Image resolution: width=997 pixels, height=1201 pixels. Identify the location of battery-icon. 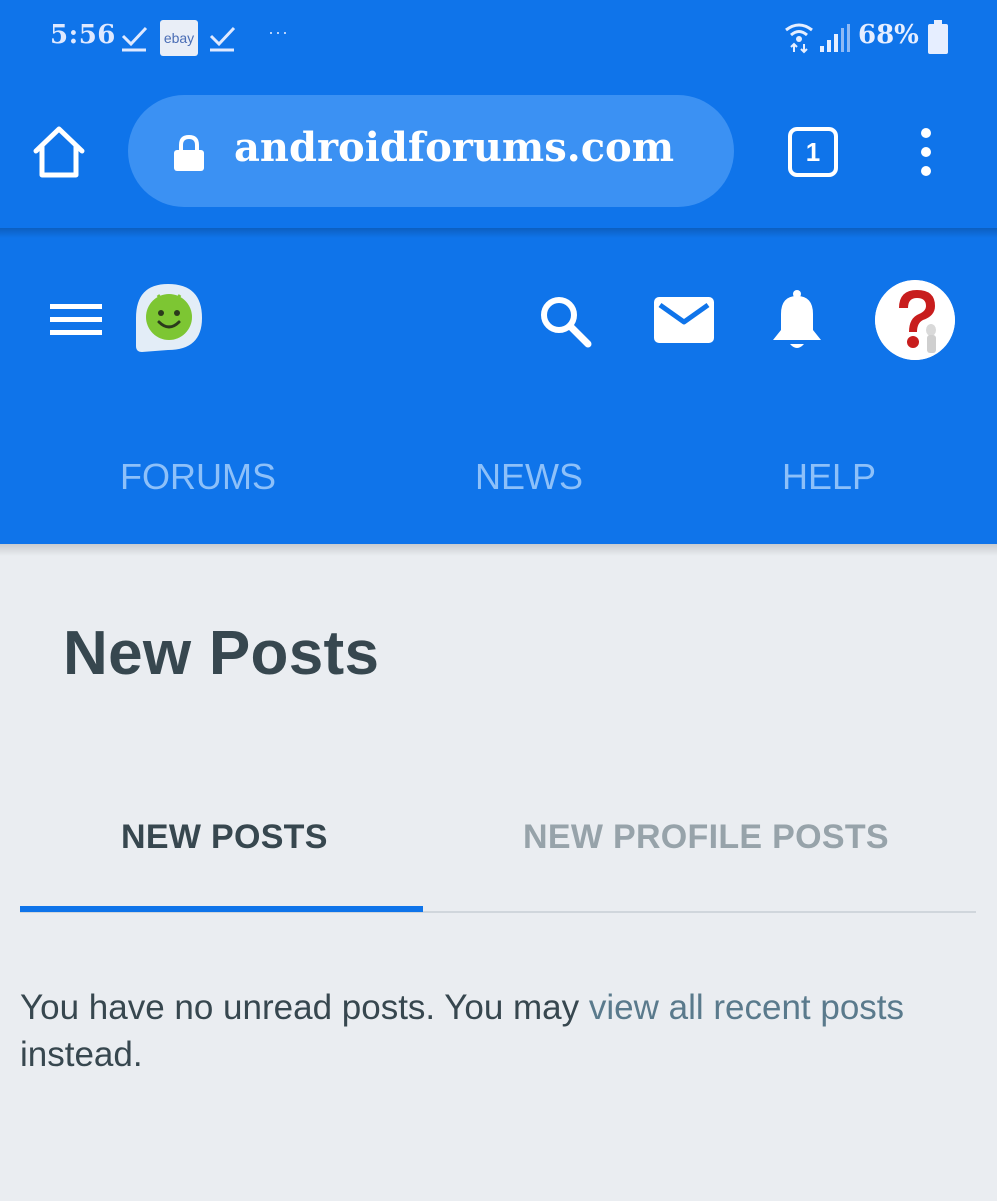
(938, 37).